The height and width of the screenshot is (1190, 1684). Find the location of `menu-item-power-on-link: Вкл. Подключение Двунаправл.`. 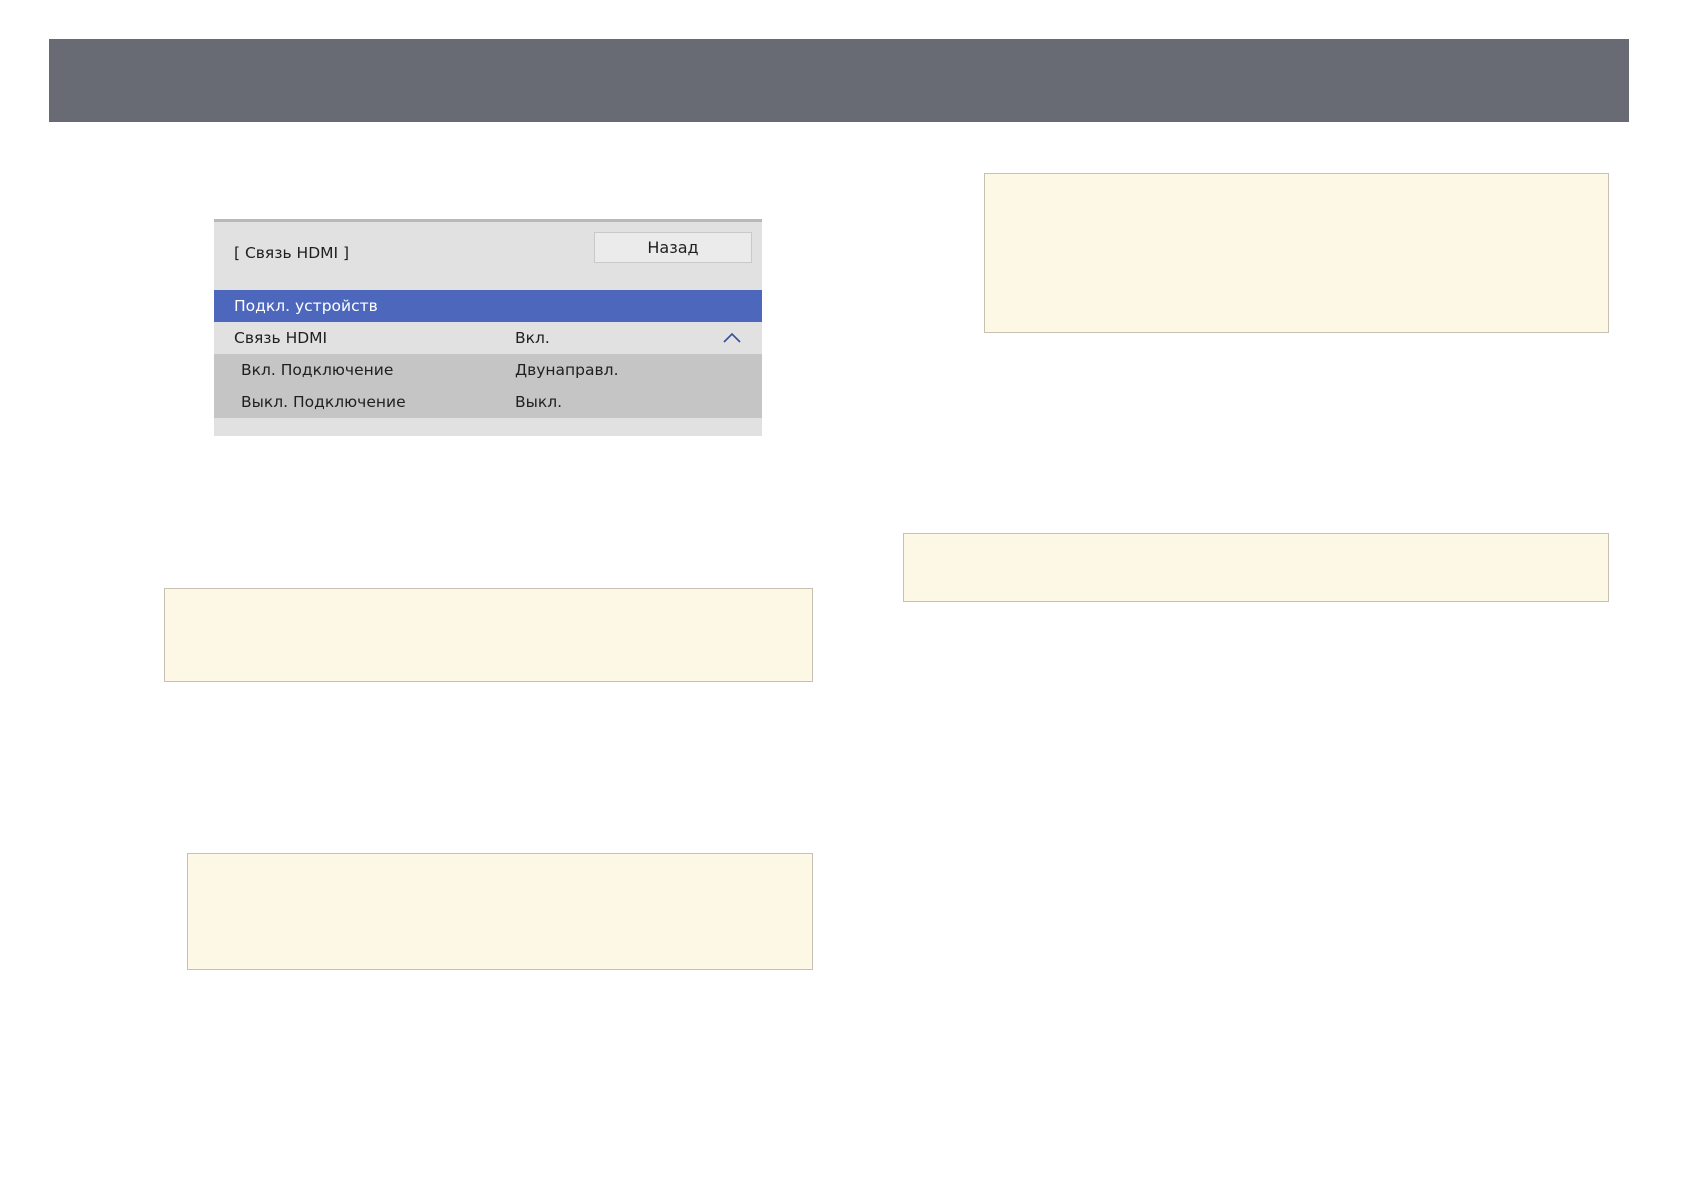

menu-item-power-on-link: Вкл. Подключение Двунаправл. is located at coordinates (488, 370).